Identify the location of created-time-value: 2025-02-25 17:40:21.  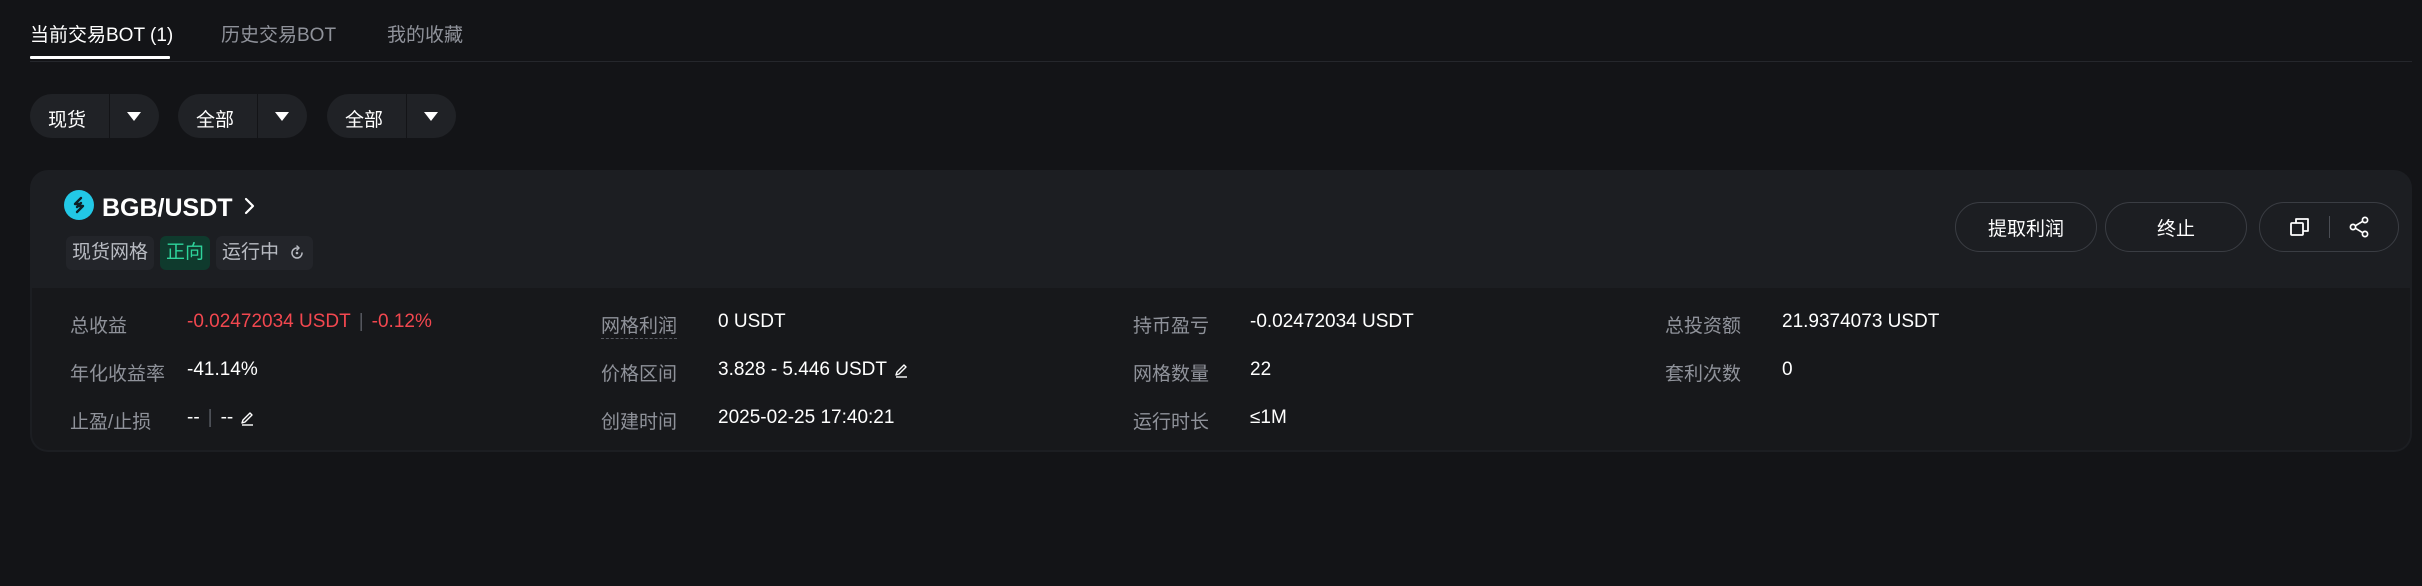
(806, 417).